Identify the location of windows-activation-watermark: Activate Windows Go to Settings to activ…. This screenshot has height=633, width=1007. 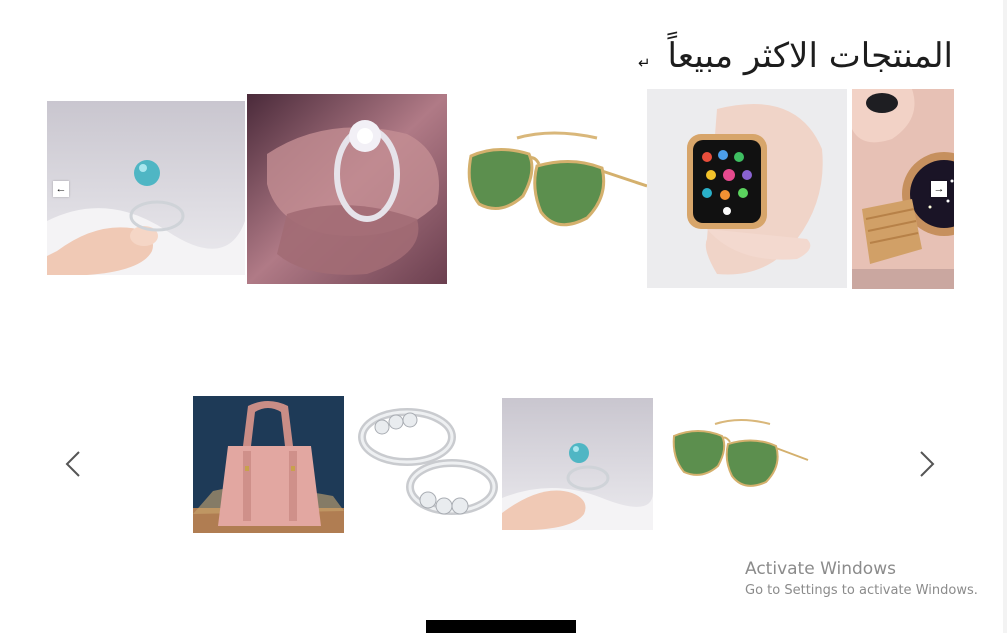
(861, 578).